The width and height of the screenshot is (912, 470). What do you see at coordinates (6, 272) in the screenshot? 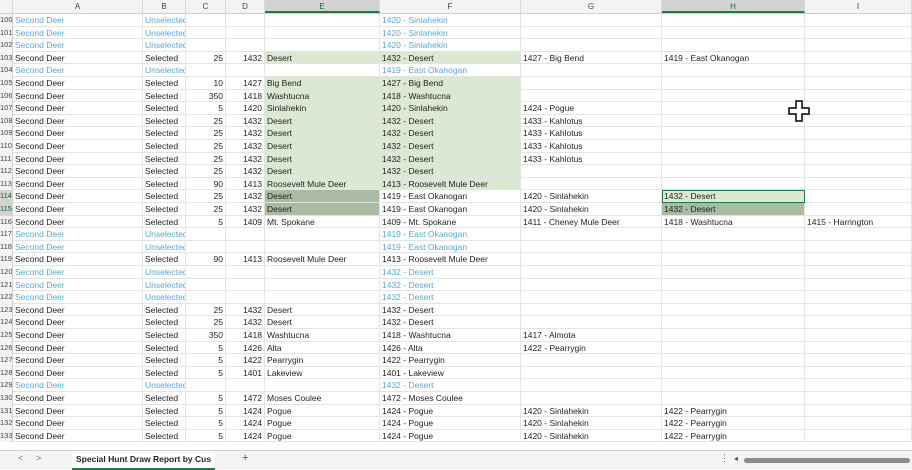
I see `row-number: 120` at bounding box center [6, 272].